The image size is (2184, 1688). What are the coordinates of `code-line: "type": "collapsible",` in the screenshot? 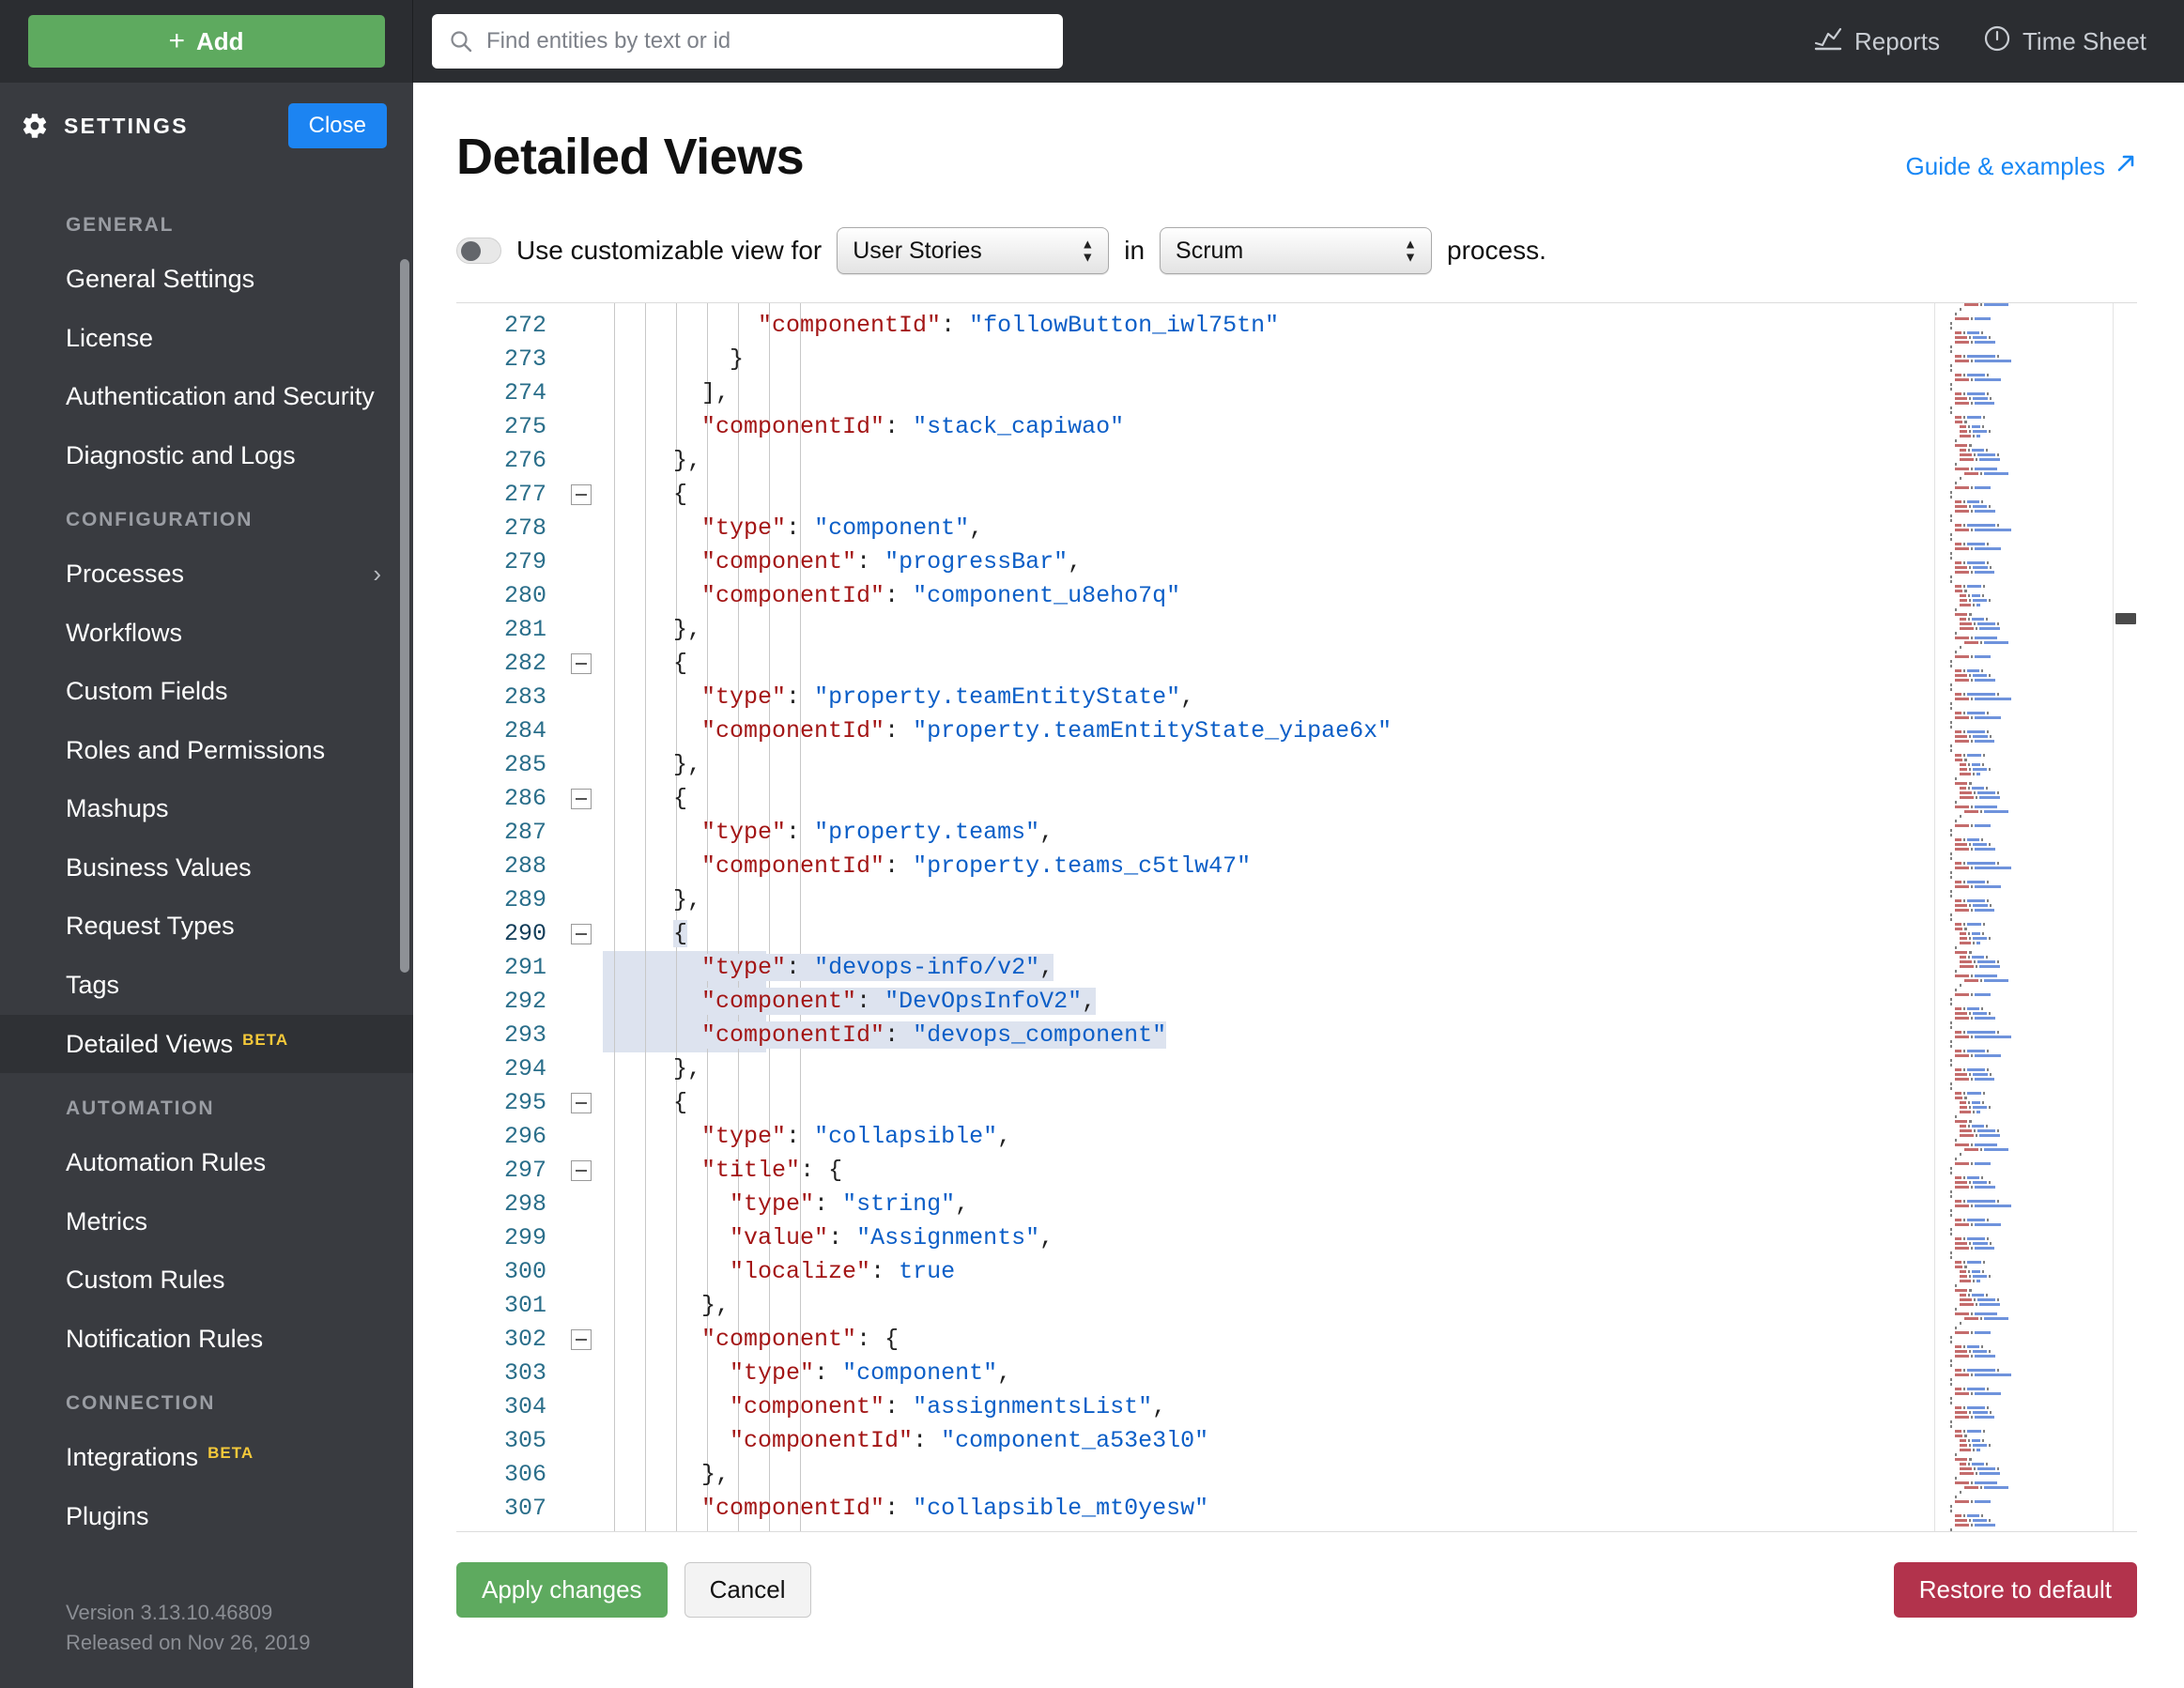 It's located at (1268, 1137).